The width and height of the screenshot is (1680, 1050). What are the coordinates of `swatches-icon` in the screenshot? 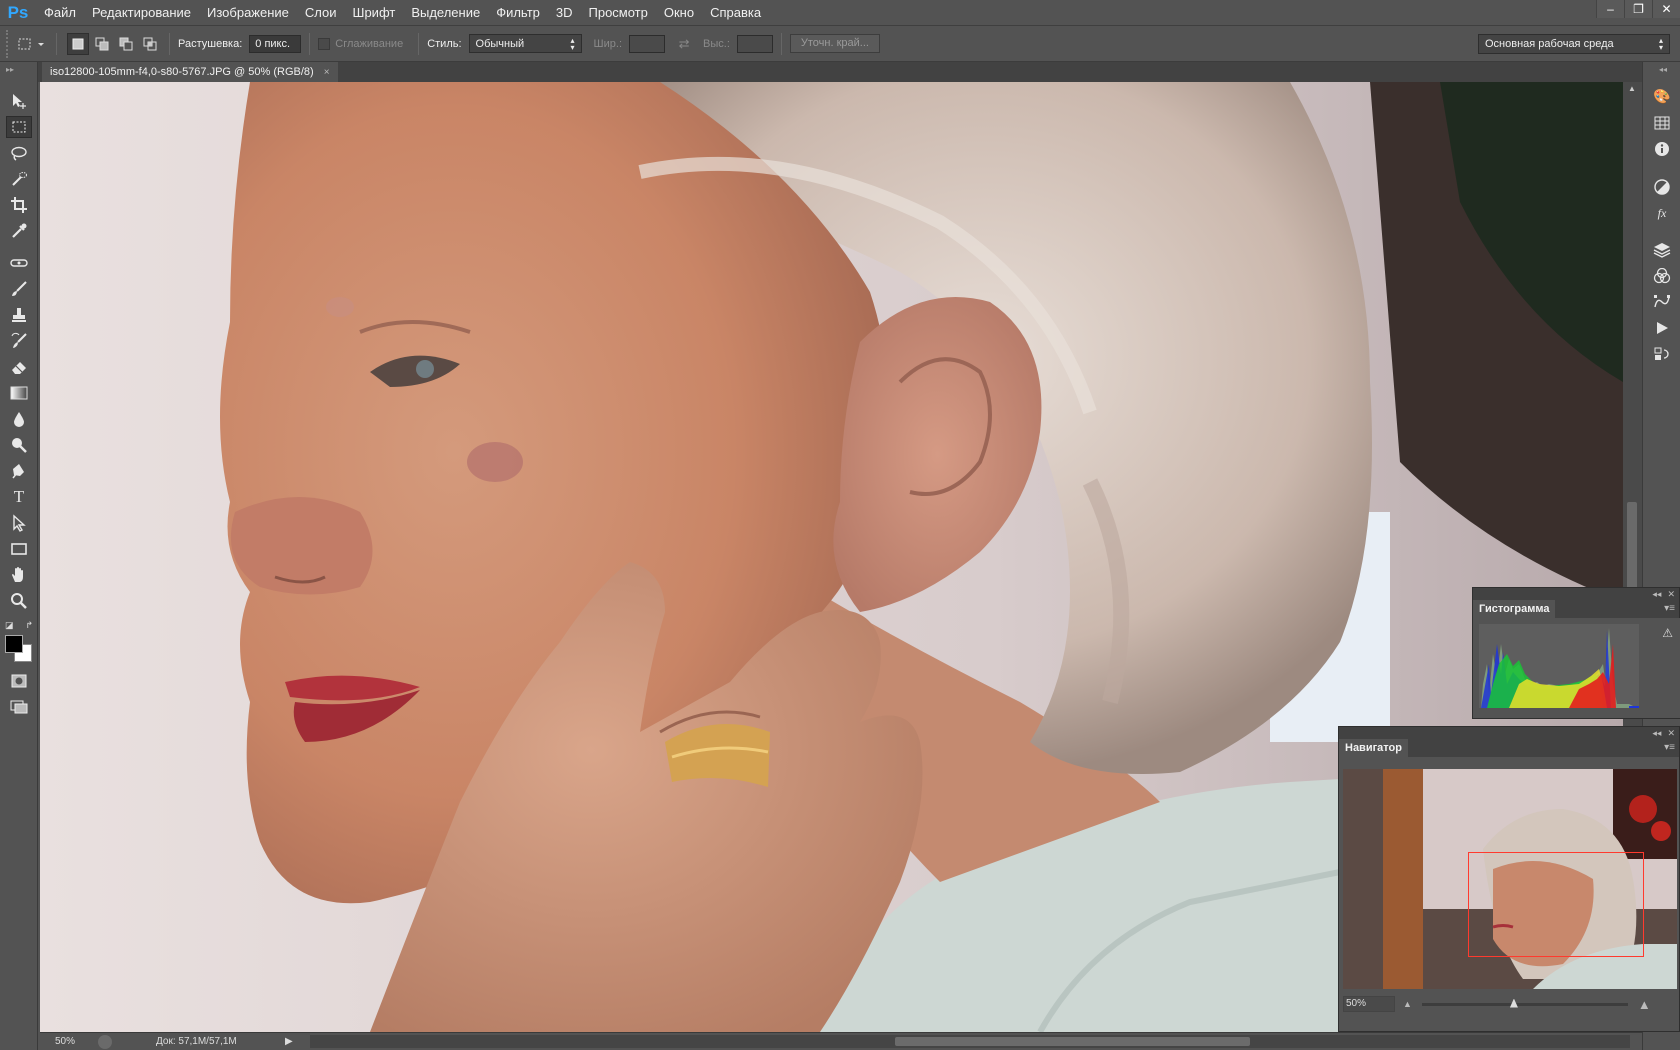 It's located at (1662, 123).